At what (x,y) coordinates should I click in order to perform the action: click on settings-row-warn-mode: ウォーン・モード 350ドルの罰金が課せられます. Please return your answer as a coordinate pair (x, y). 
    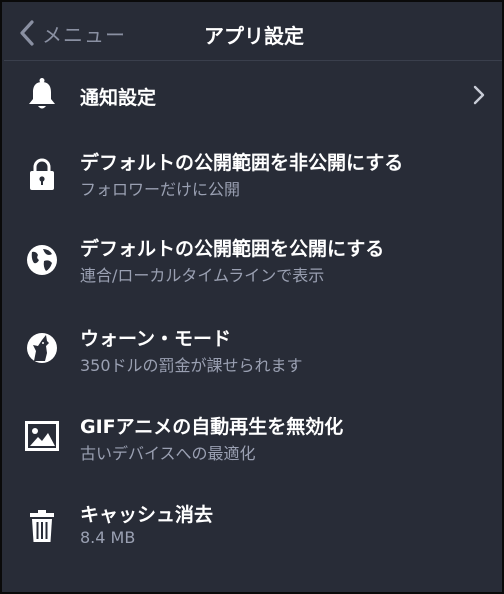
    Looking at the image, I should click on (253, 352).